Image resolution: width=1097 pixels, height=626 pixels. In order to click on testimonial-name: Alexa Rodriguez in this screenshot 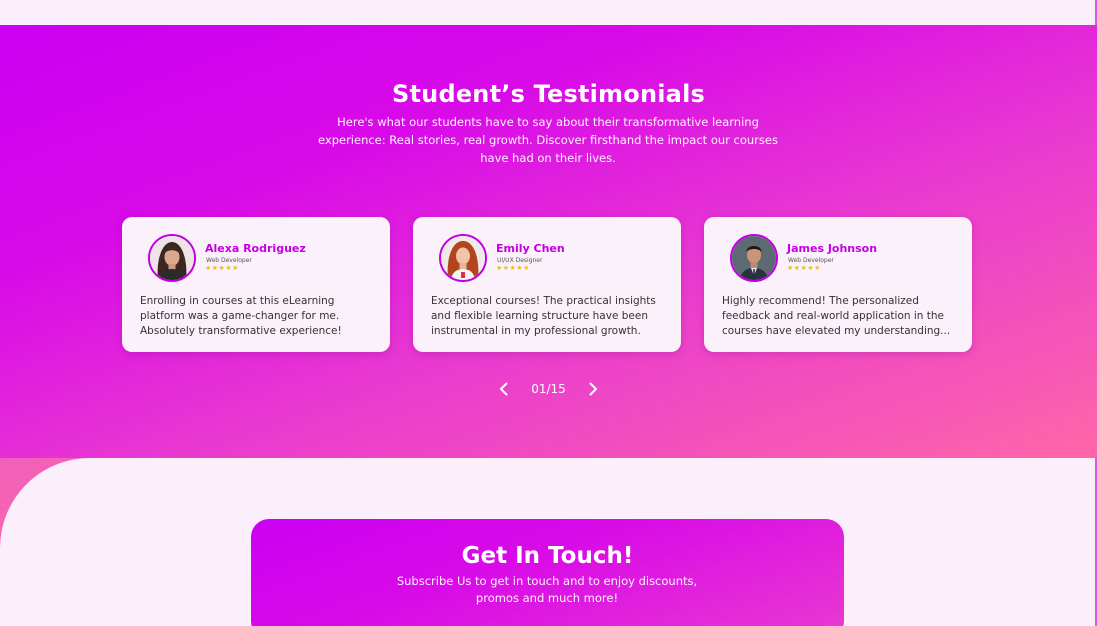, I will do `click(255, 248)`.